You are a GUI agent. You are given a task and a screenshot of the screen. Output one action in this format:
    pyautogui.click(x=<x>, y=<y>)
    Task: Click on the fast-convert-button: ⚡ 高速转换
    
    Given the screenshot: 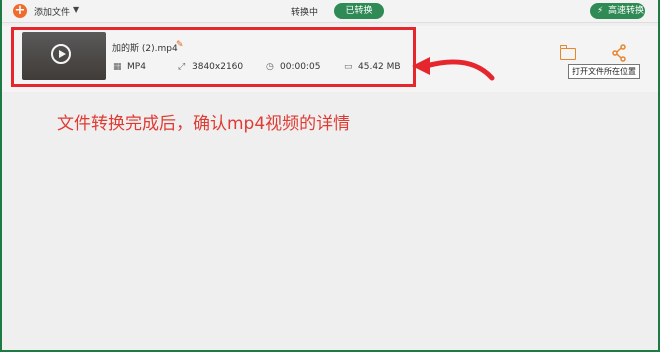 What is the action you would take?
    pyautogui.click(x=617, y=11)
    